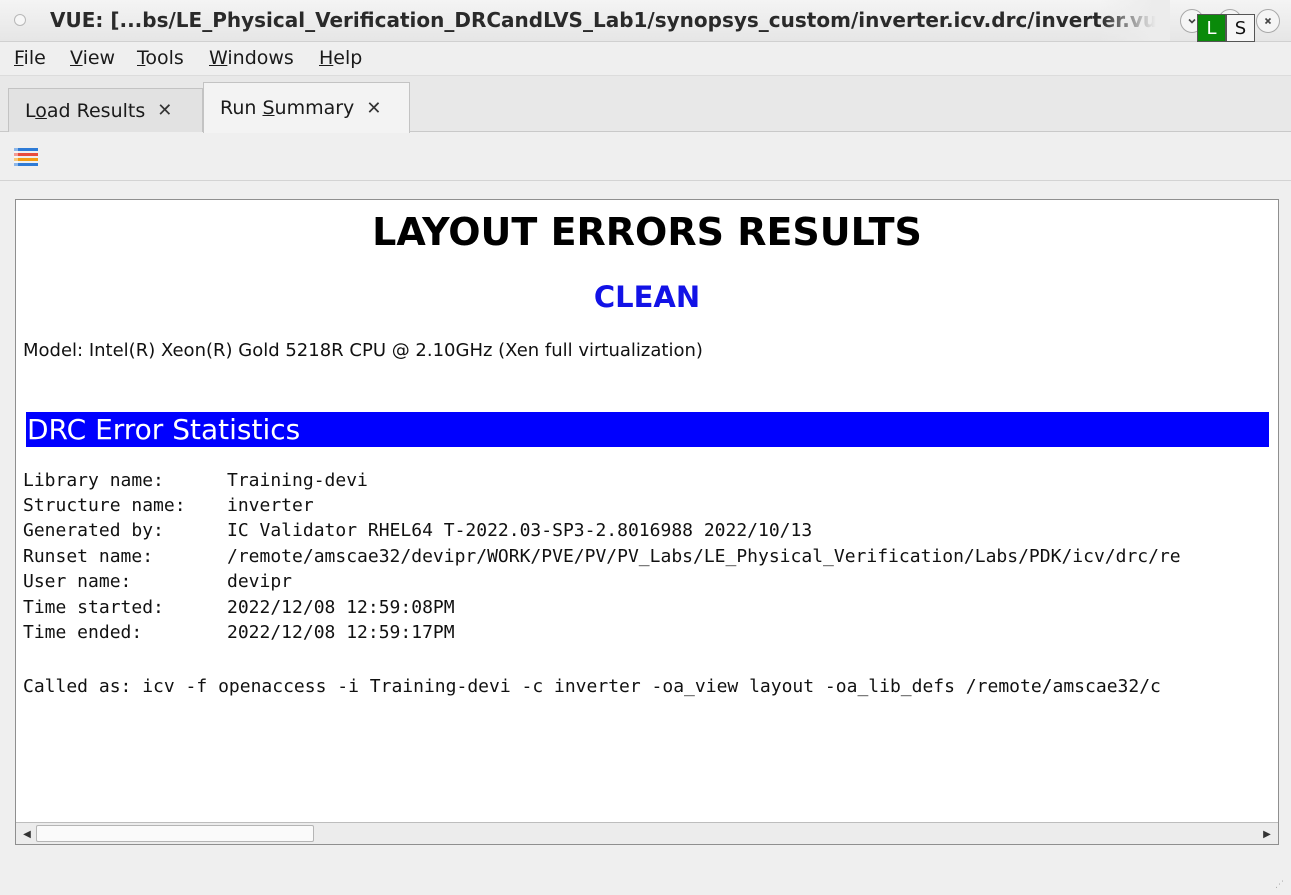 This screenshot has height=895, width=1291. Describe the element at coordinates (1268, 21) in the screenshot. I see `close-icon` at that location.